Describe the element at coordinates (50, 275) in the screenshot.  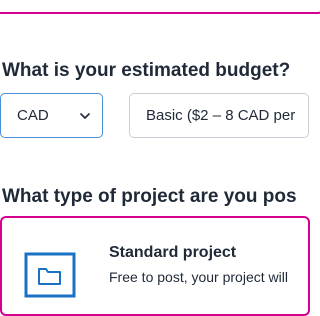
I see `folder-icon` at that location.